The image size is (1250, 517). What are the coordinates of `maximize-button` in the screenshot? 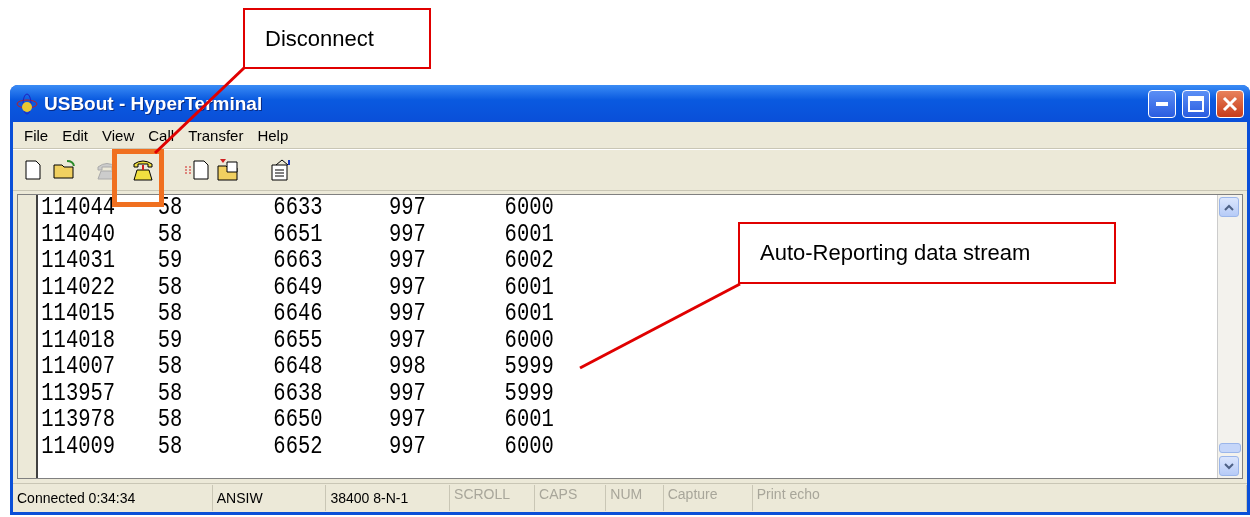 It's located at (1196, 103).